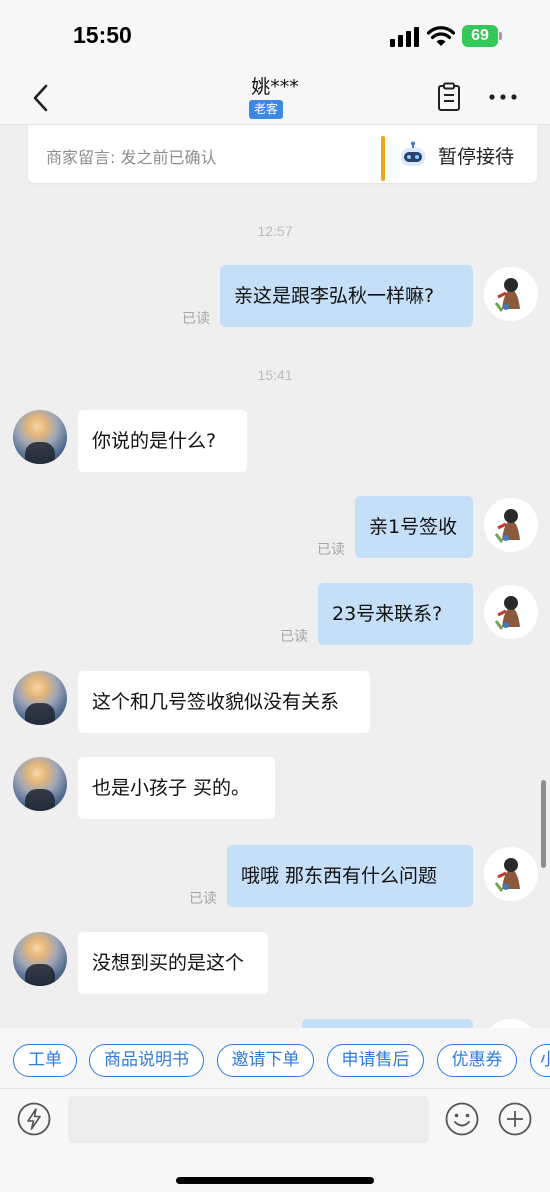 The width and height of the screenshot is (550, 1192). I want to click on plus-icon, so click(515, 1119).